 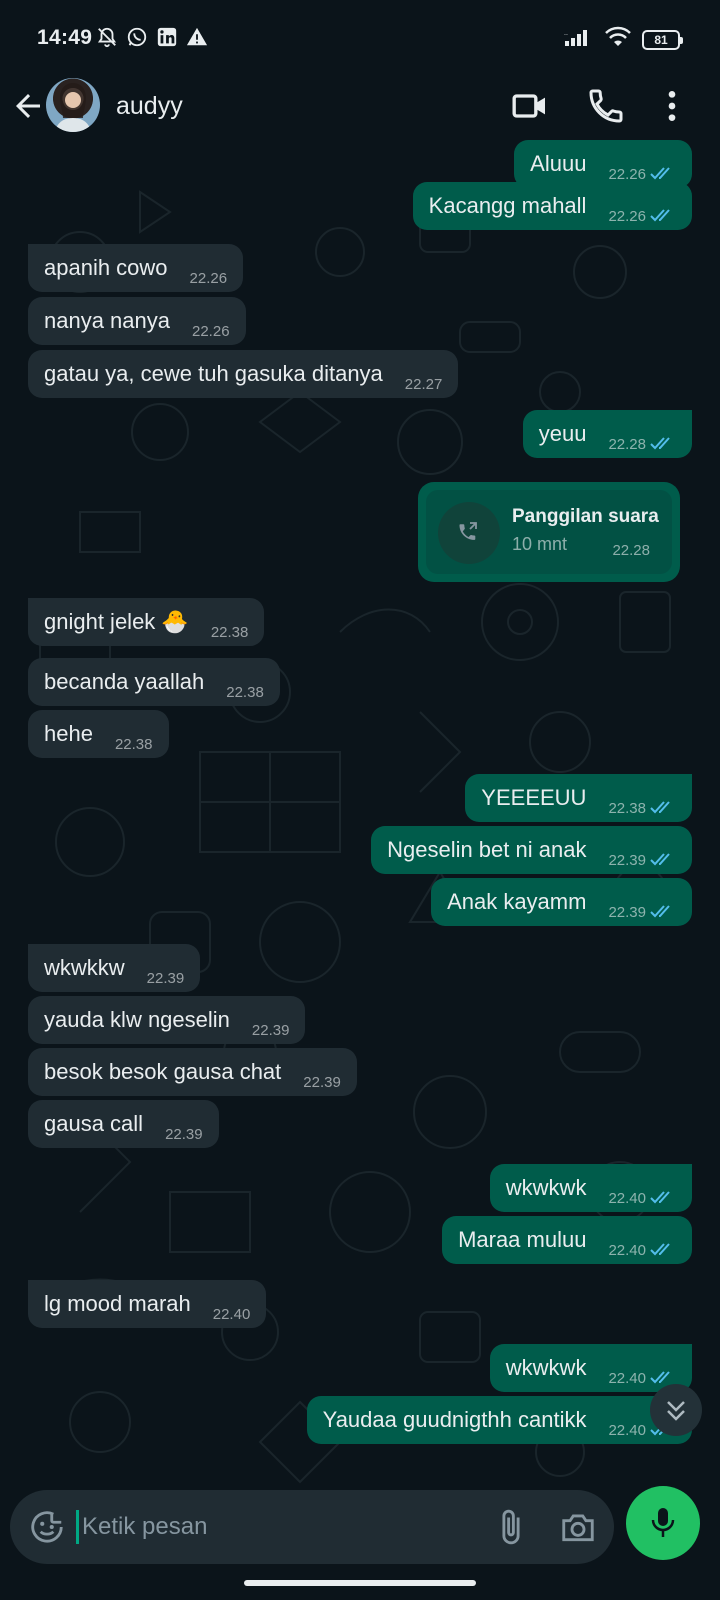 What do you see at coordinates (272, 1527) in the screenshot?
I see `message-input` at bounding box center [272, 1527].